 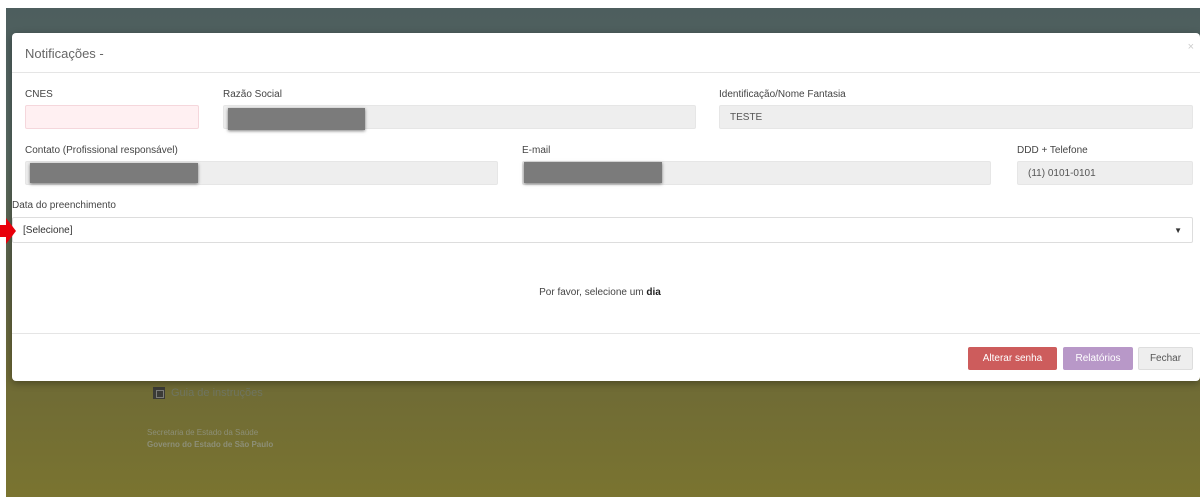 I want to click on select-day-message: Por favor, selecione um dia, so click(x=600, y=292).